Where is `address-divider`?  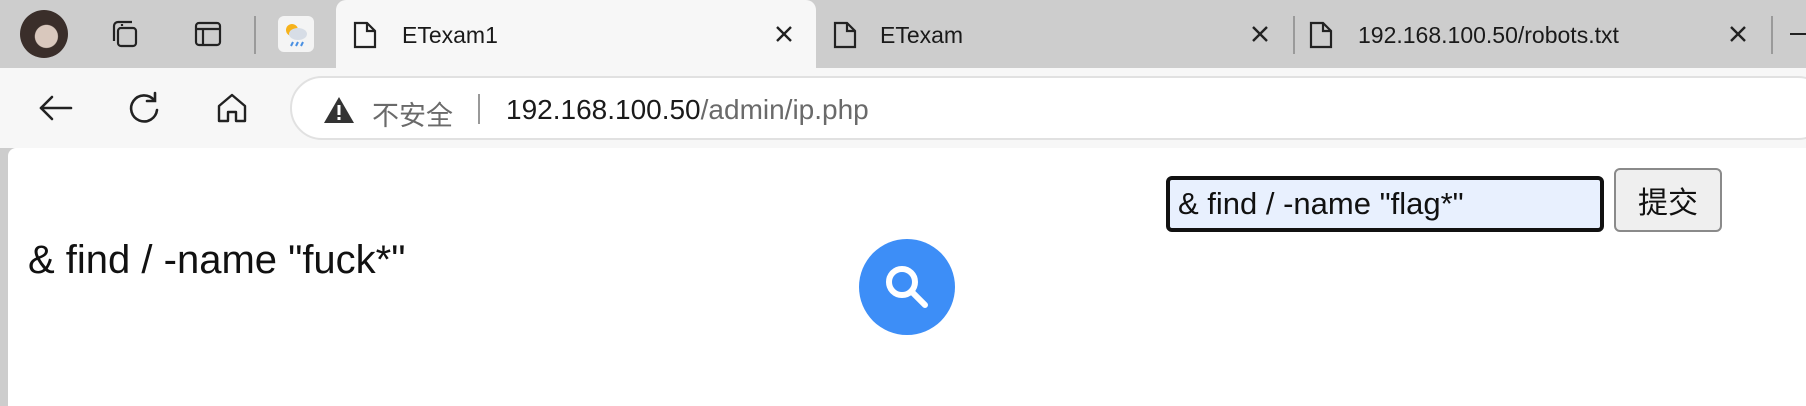
address-divider is located at coordinates (479, 109).